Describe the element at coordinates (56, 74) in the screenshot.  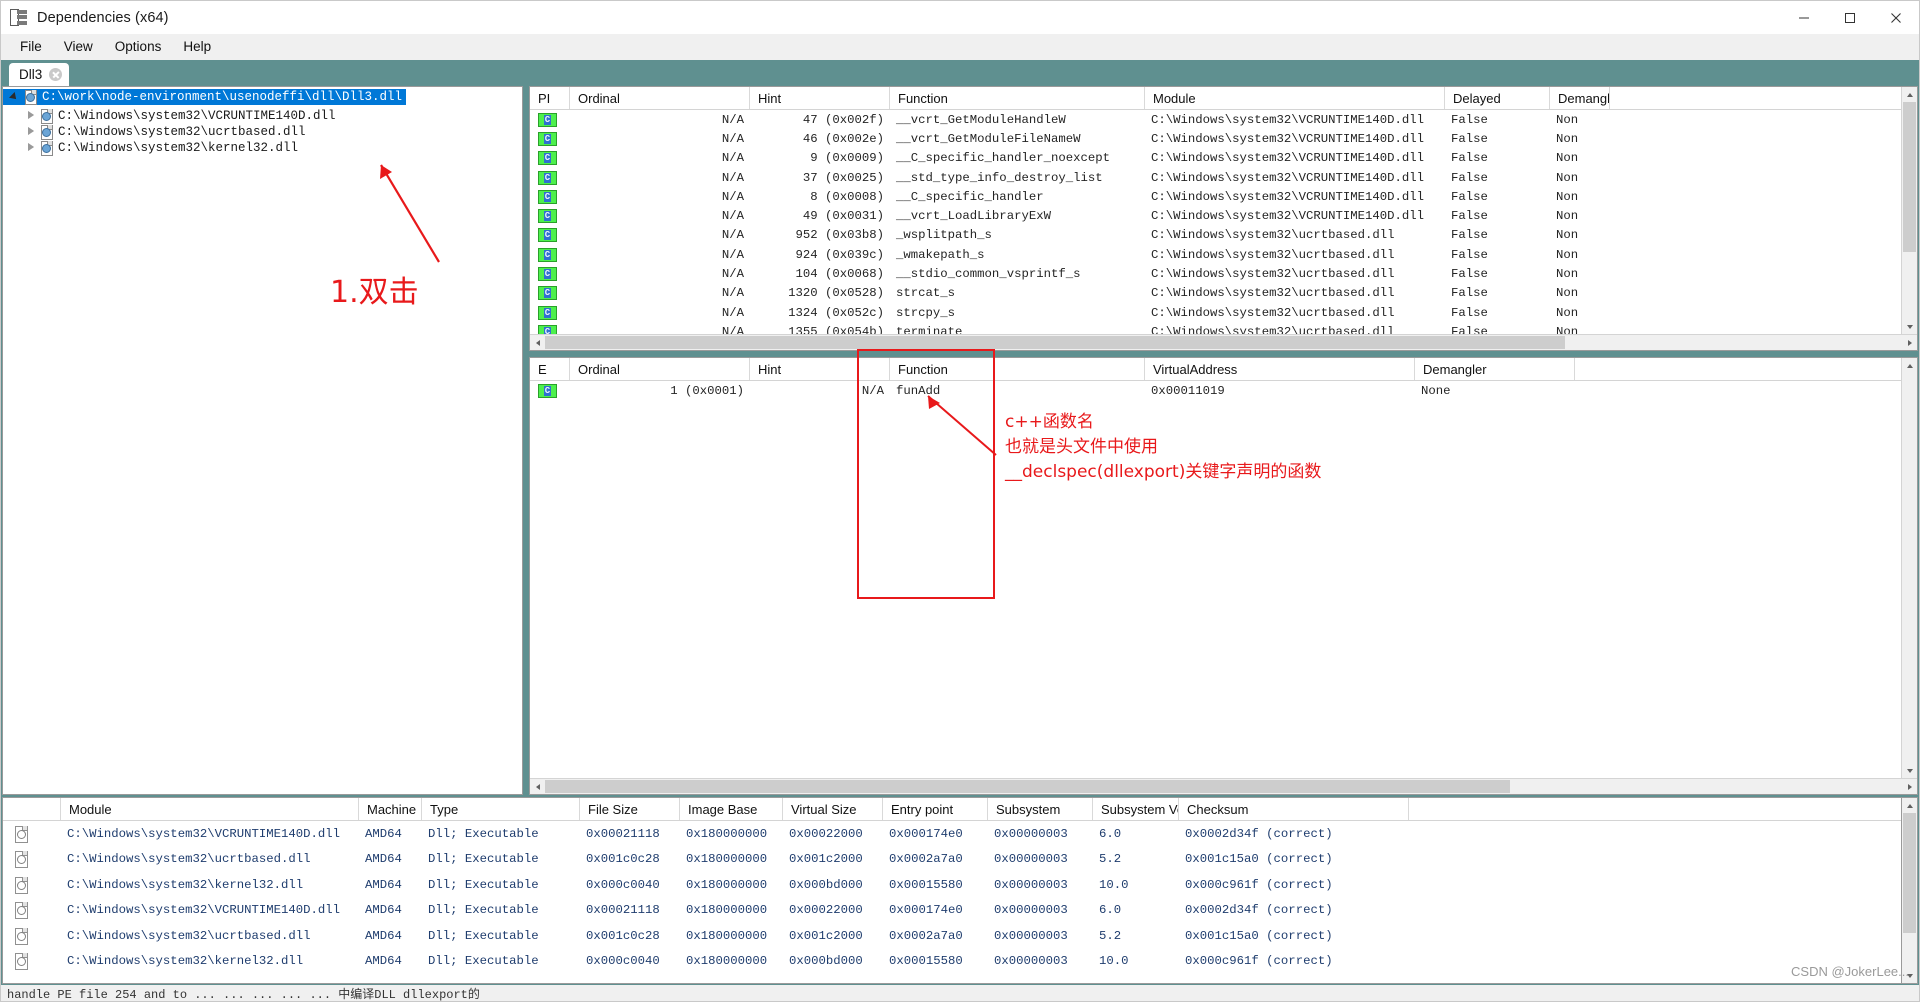
I see `close-icon` at that location.